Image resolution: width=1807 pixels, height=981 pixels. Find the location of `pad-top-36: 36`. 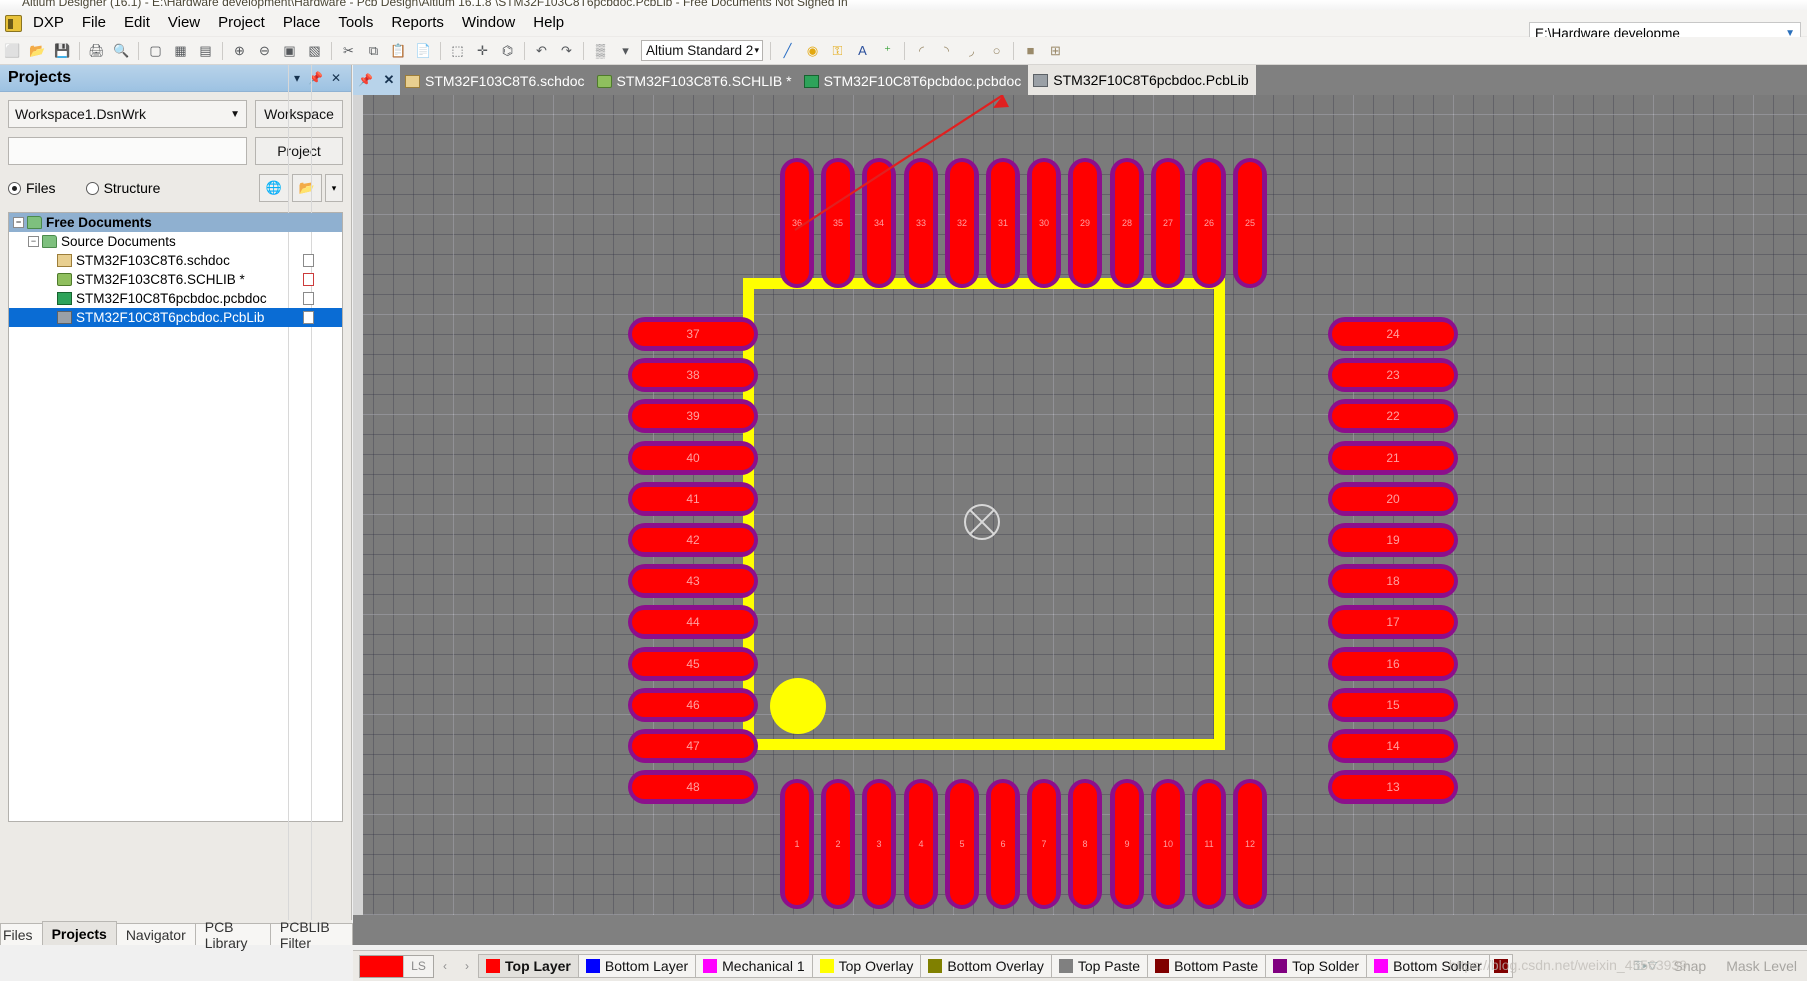

pad-top-36: 36 is located at coordinates (797, 223).